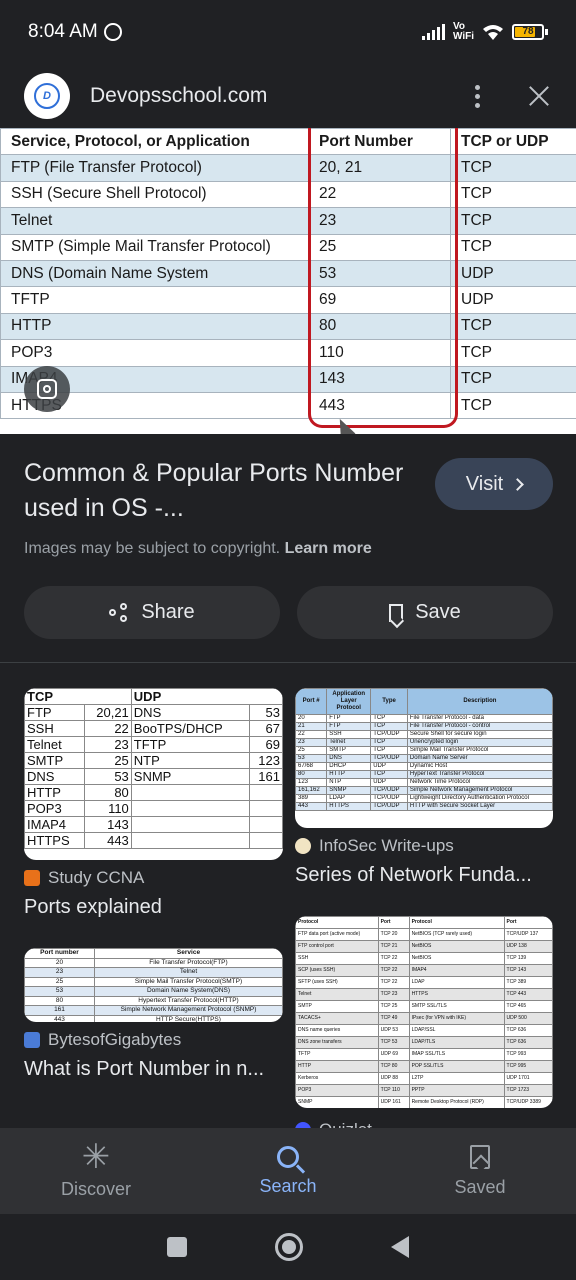 This screenshot has width=576, height=1280. Describe the element at coordinates (424, 742) in the screenshot. I see `table-row: 23 Telnet TCP Unencrypted login` at that location.